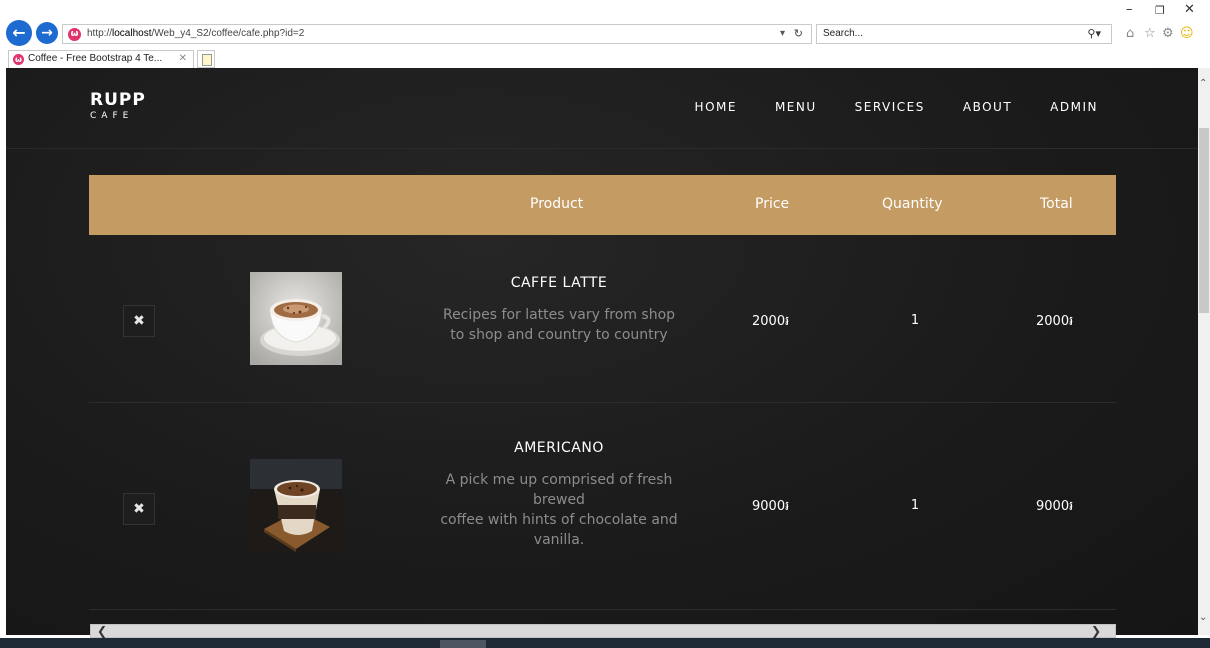  What do you see at coordinates (782, 33) in the screenshot?
I see `dropdown-caret-icon: ▾` at bounding box center [782, 33].